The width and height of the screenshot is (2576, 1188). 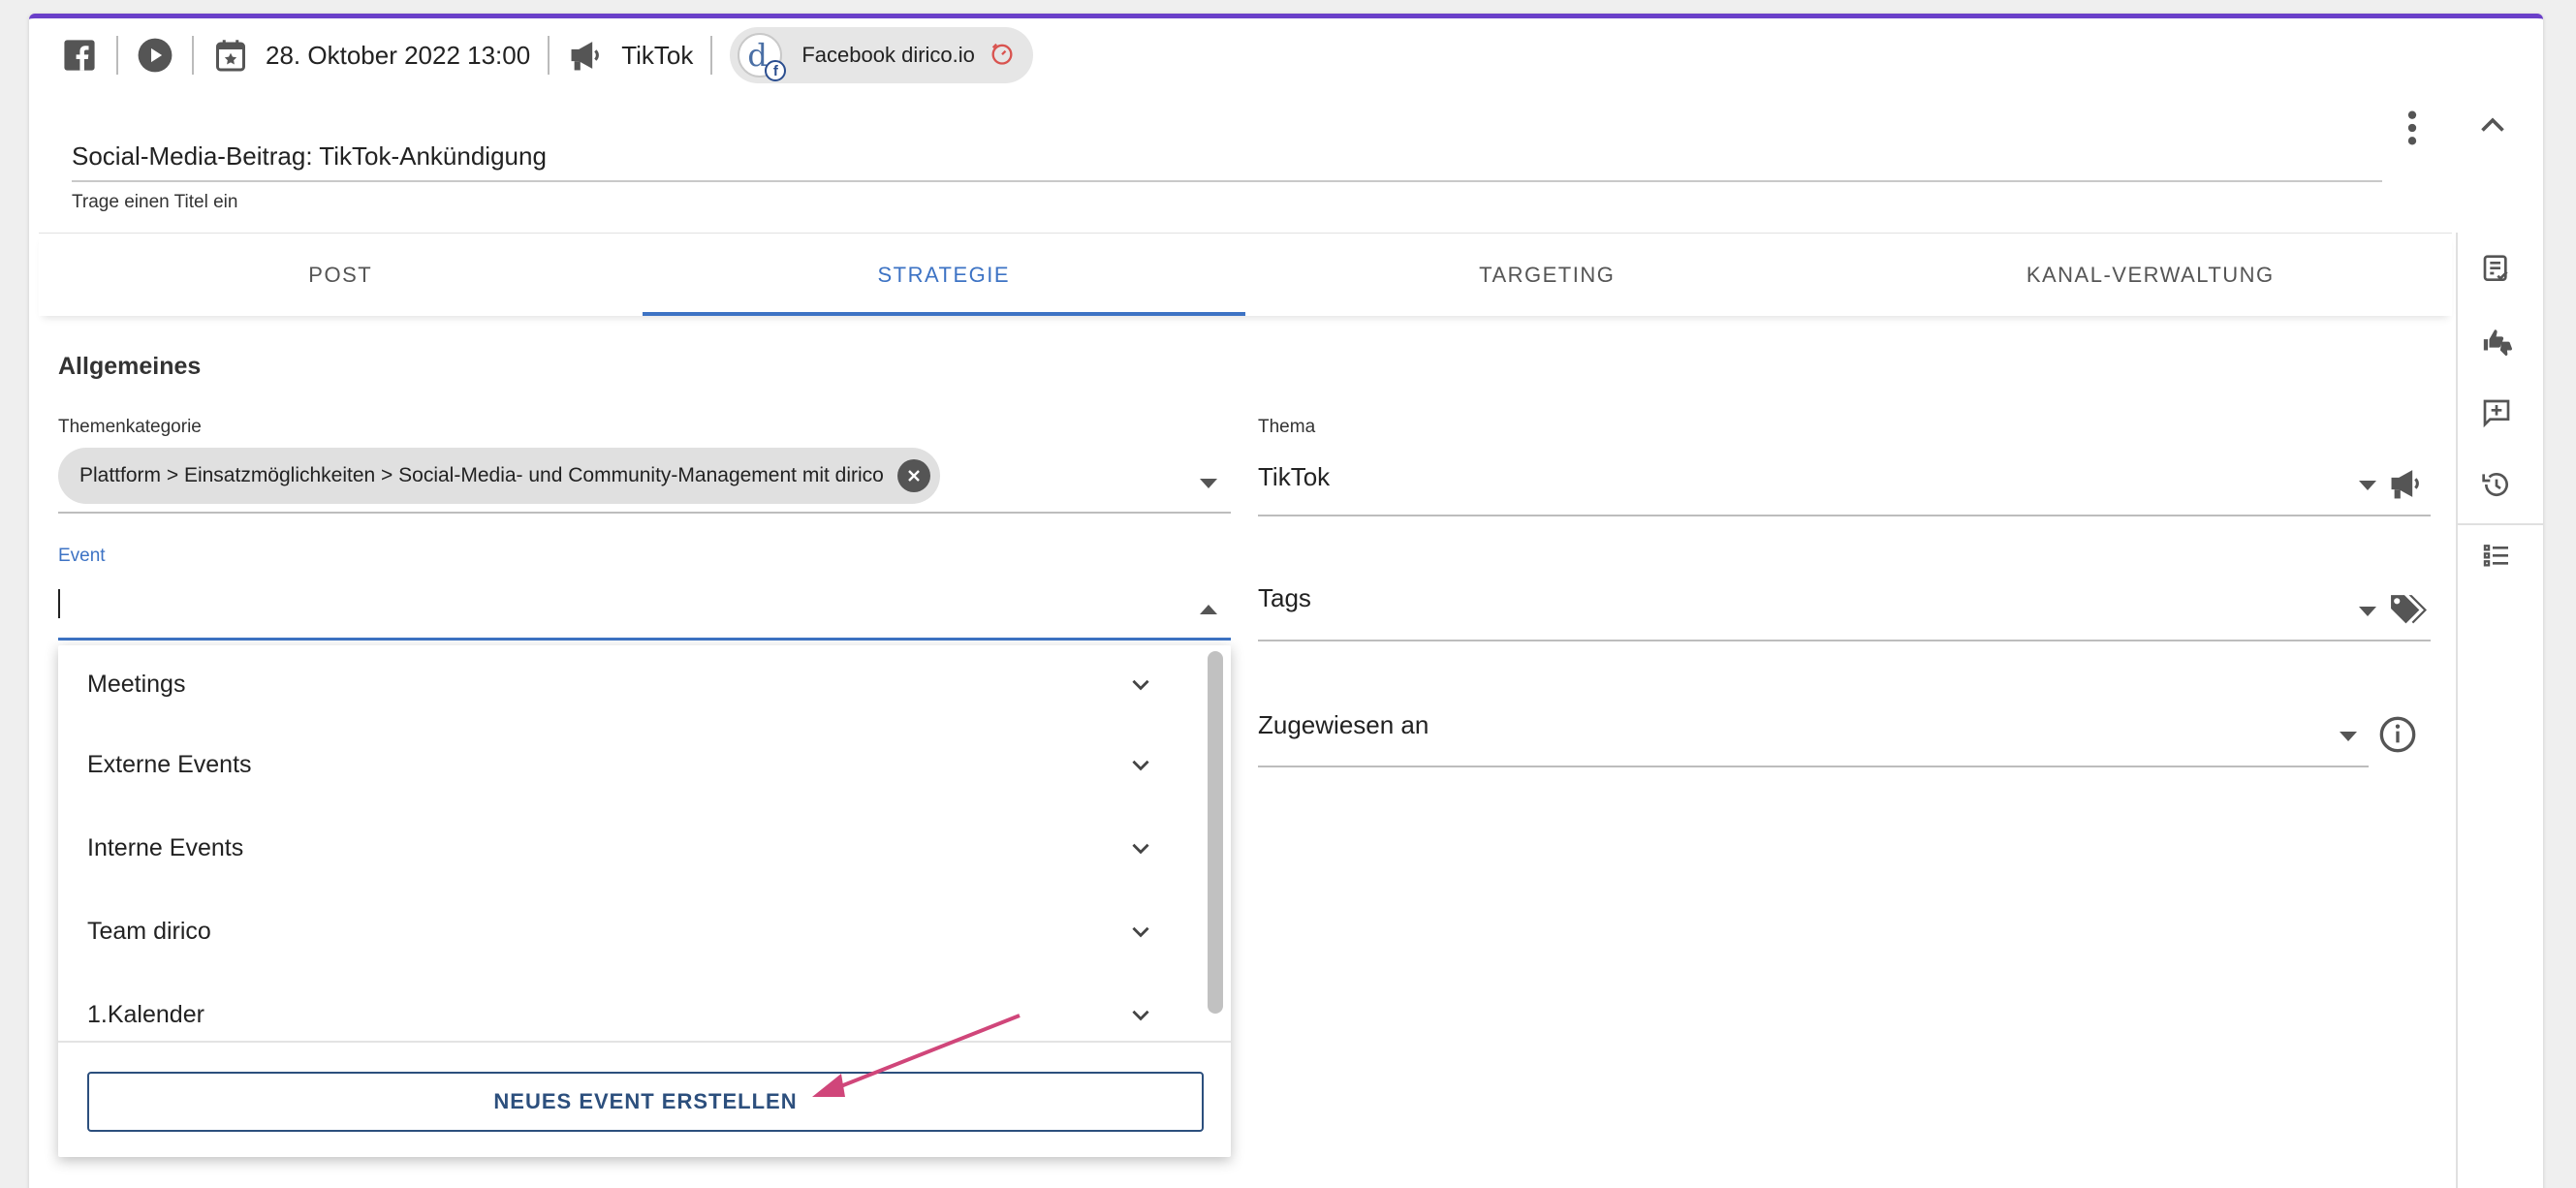 I want to click on event-group-label: Team dirico, so click(x=149, y=931).